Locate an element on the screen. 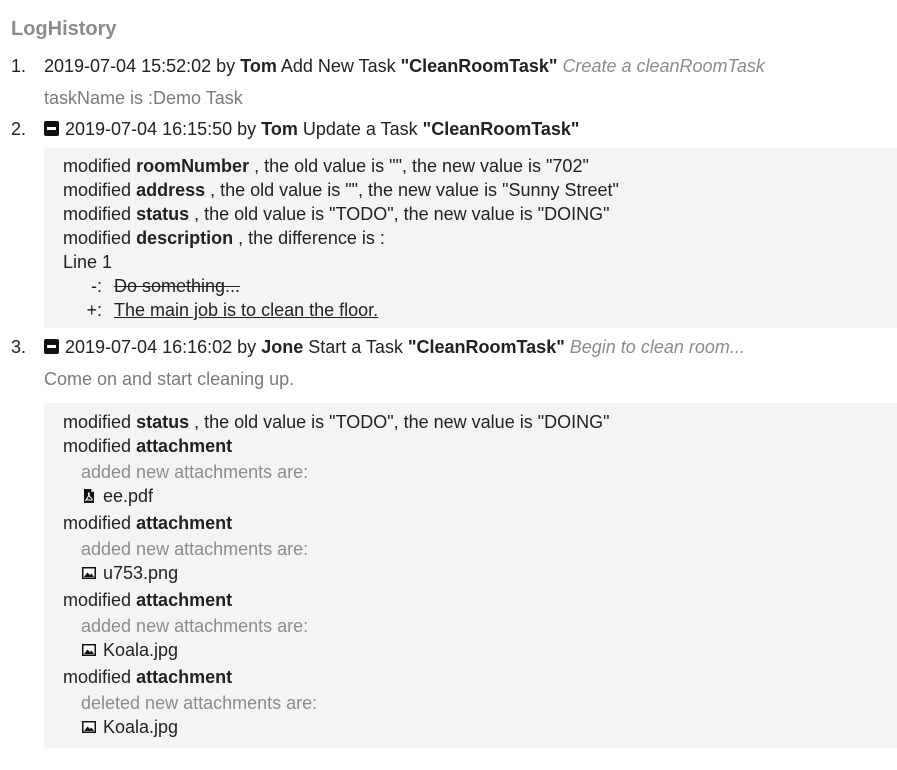  diff-minus-sign: -: is located at coordinates (96, 286).